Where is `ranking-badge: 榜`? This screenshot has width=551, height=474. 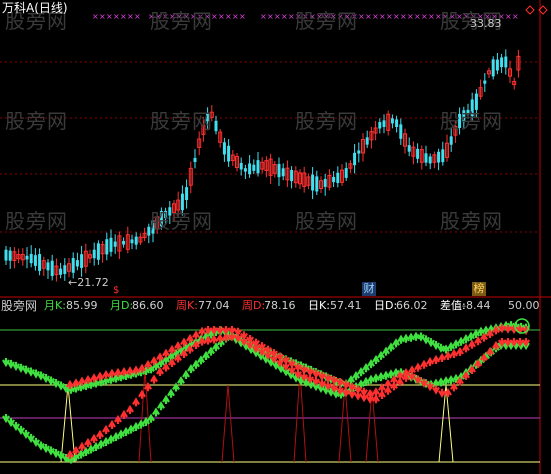
ranking-badge: 榜 is located at coordinates (479, 289).